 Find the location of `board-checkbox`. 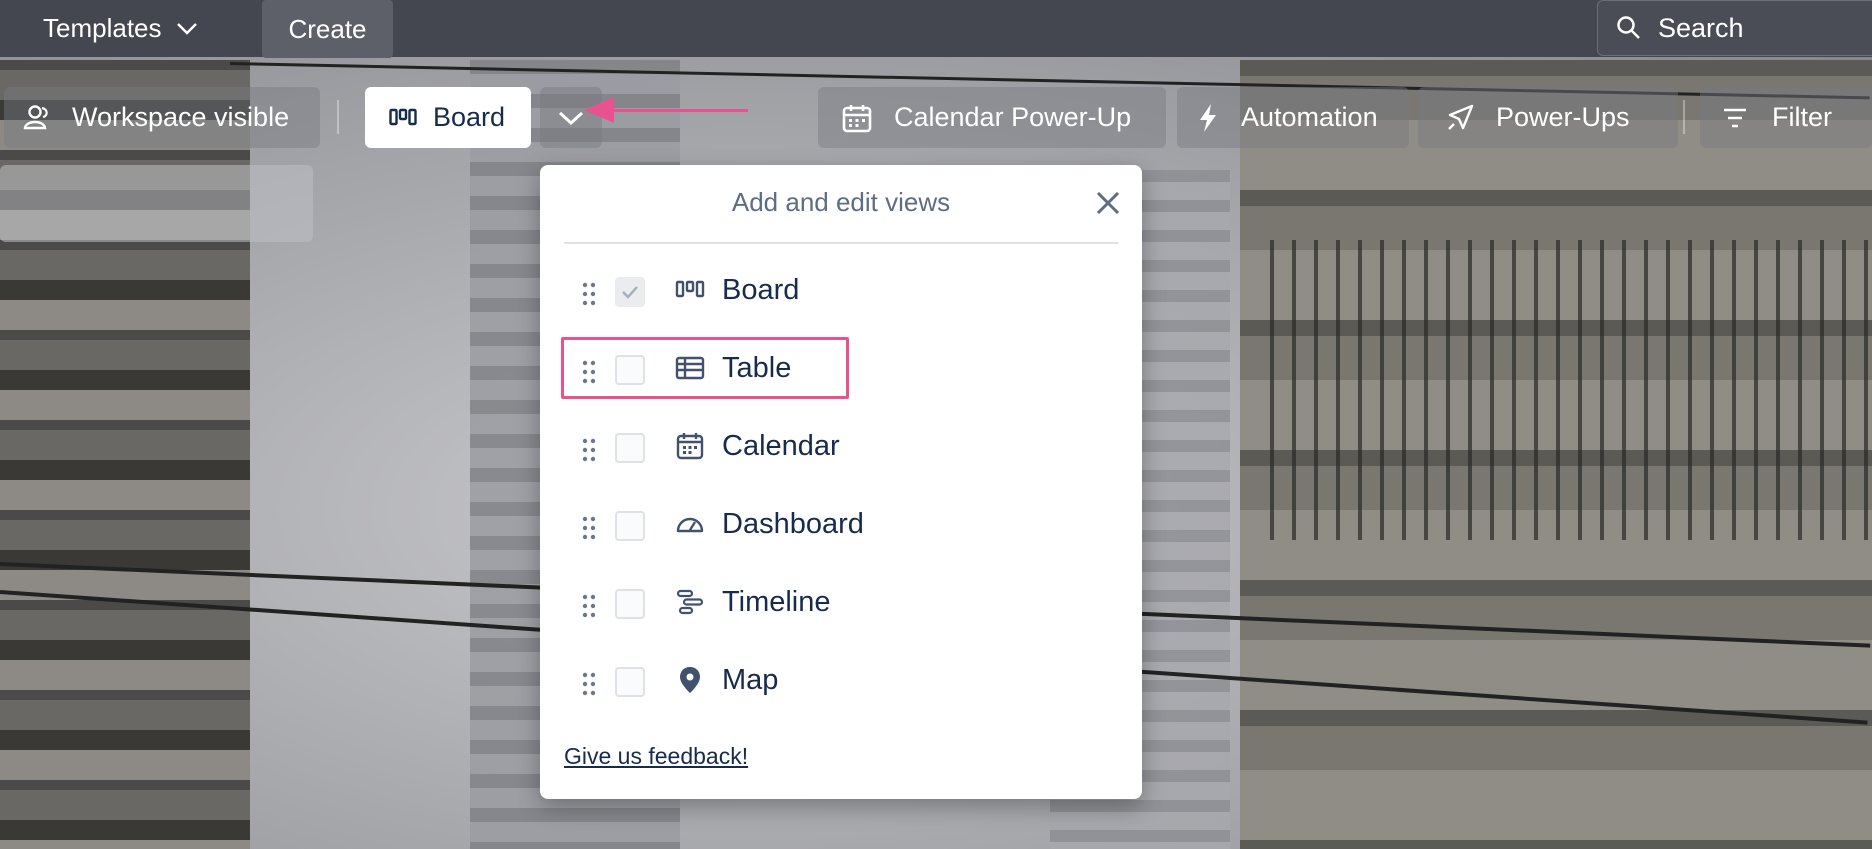

board-checkbox is located at coordinates (630, 292).